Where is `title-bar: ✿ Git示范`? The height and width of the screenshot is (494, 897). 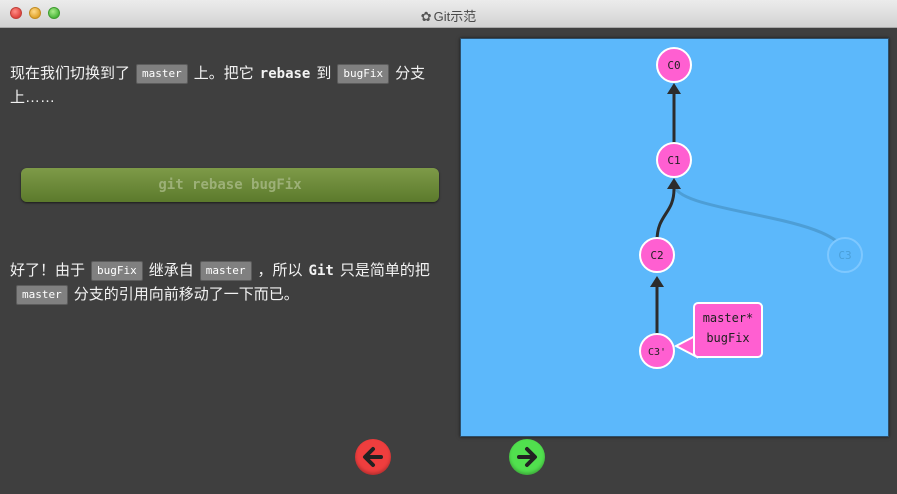
title-bar: ✿ Git示范 is located at coordinates (448, 14).